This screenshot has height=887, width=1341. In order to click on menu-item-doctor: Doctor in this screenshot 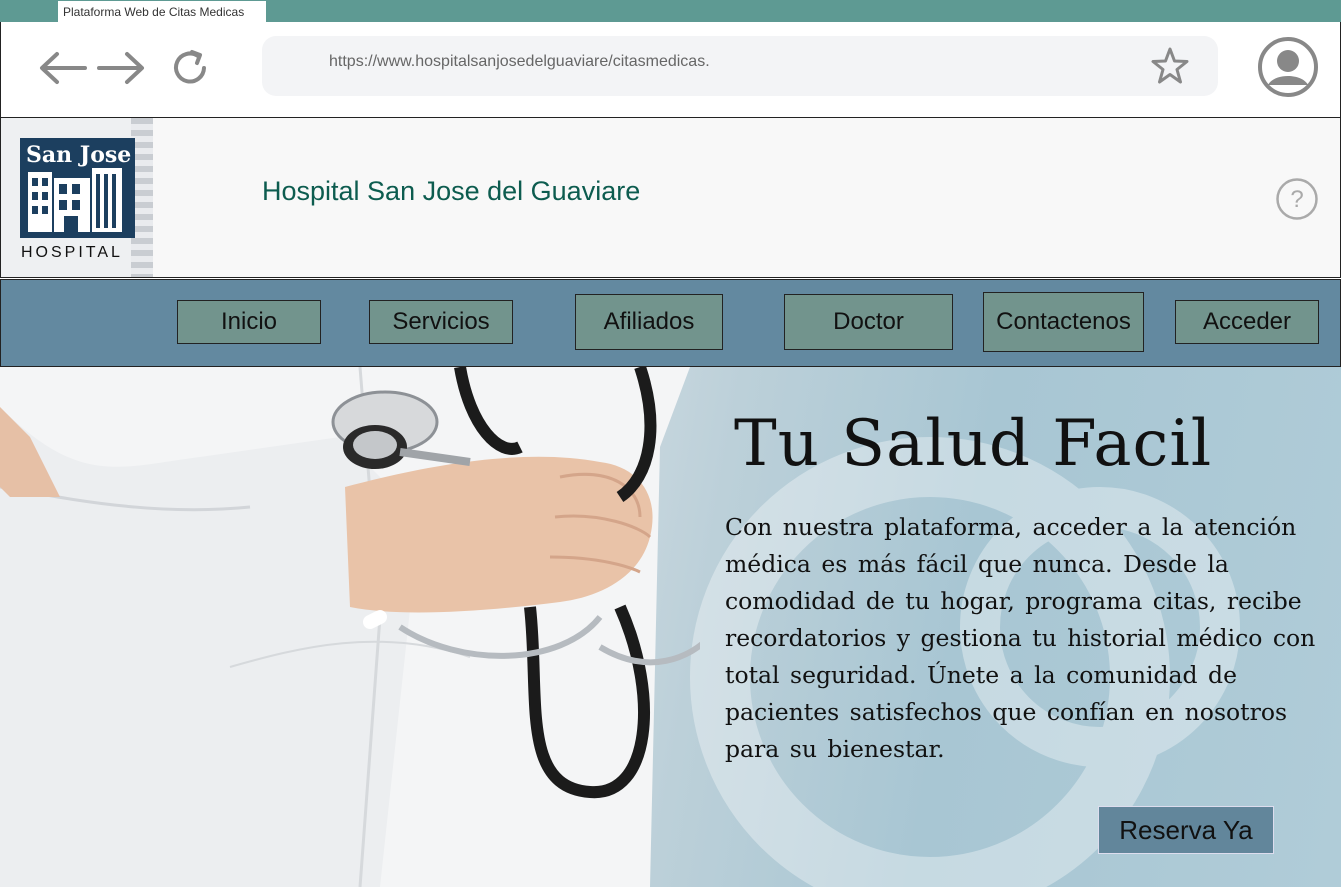, I will do `click(868, 322)`.